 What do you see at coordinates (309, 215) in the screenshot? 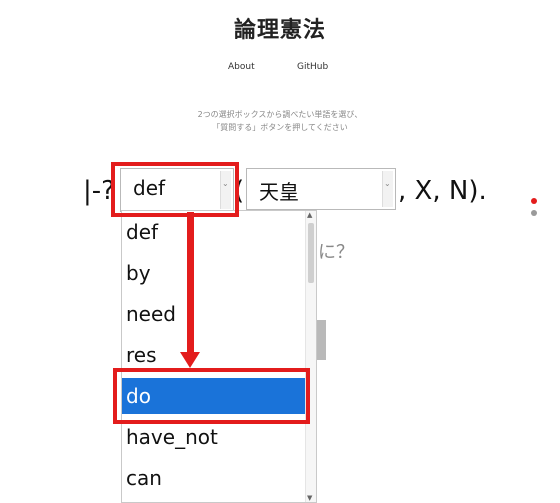
I see `scroll-up-icon: ▲` at bounding box center [309, 215].